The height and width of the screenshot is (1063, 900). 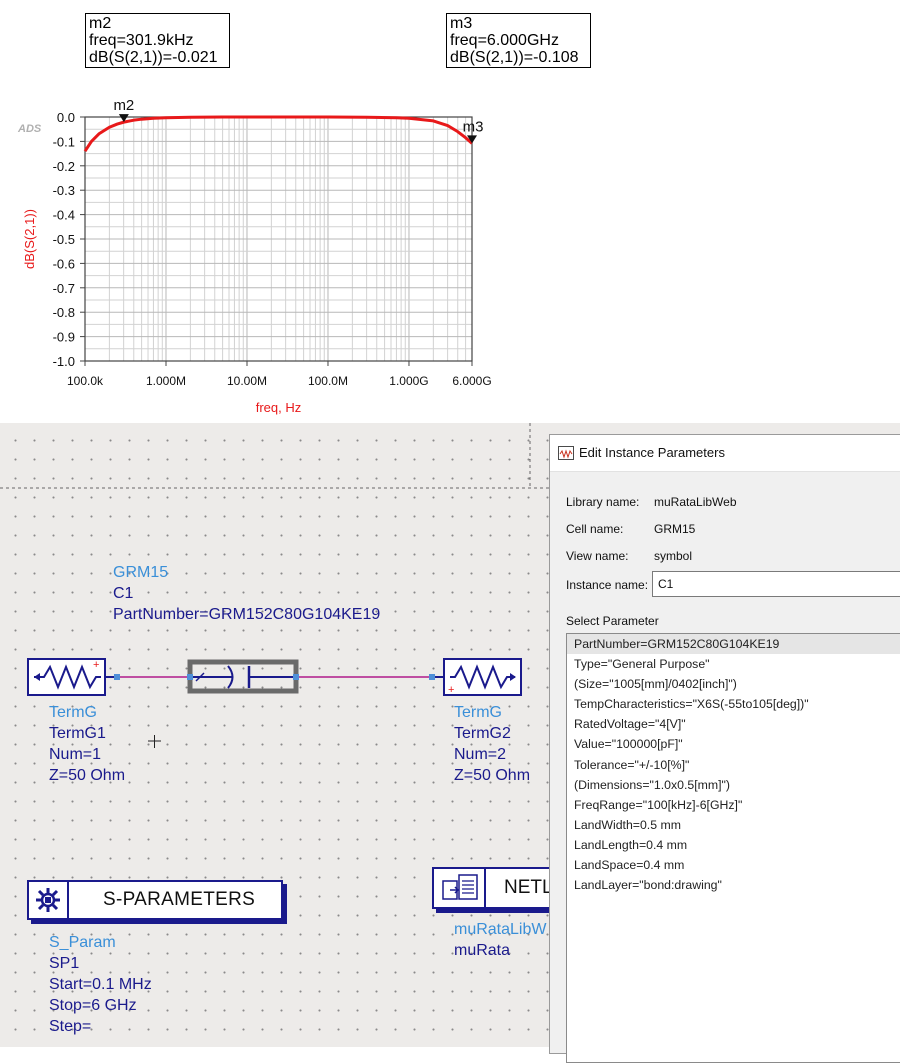 What do you see at coordinates (733, 644) in the screenshot?
I see `parameter-item: PartNumber=GRM152C80G104KE19` at bounding box center [733, 644].